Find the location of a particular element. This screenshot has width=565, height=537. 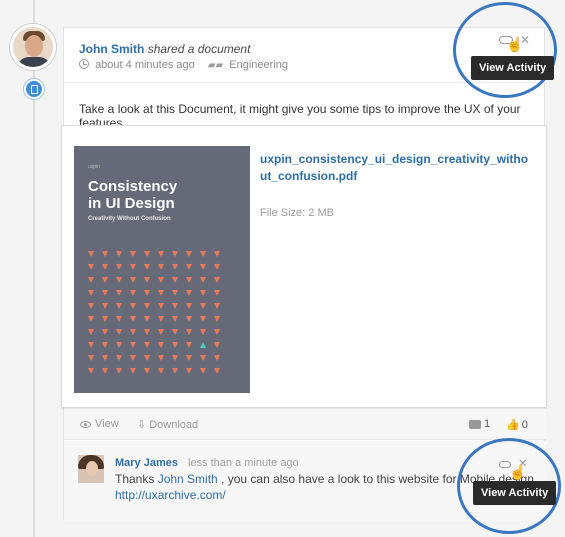

download-icon: ⇩ is located at coordinates (142, 425).